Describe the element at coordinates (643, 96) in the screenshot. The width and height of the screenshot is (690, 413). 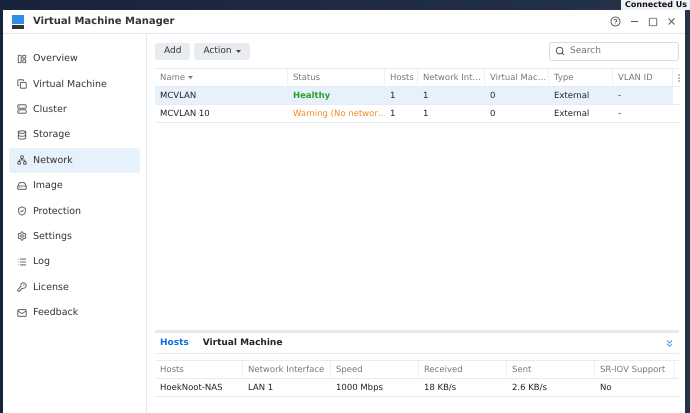
I see `table-cell: -` at that location.